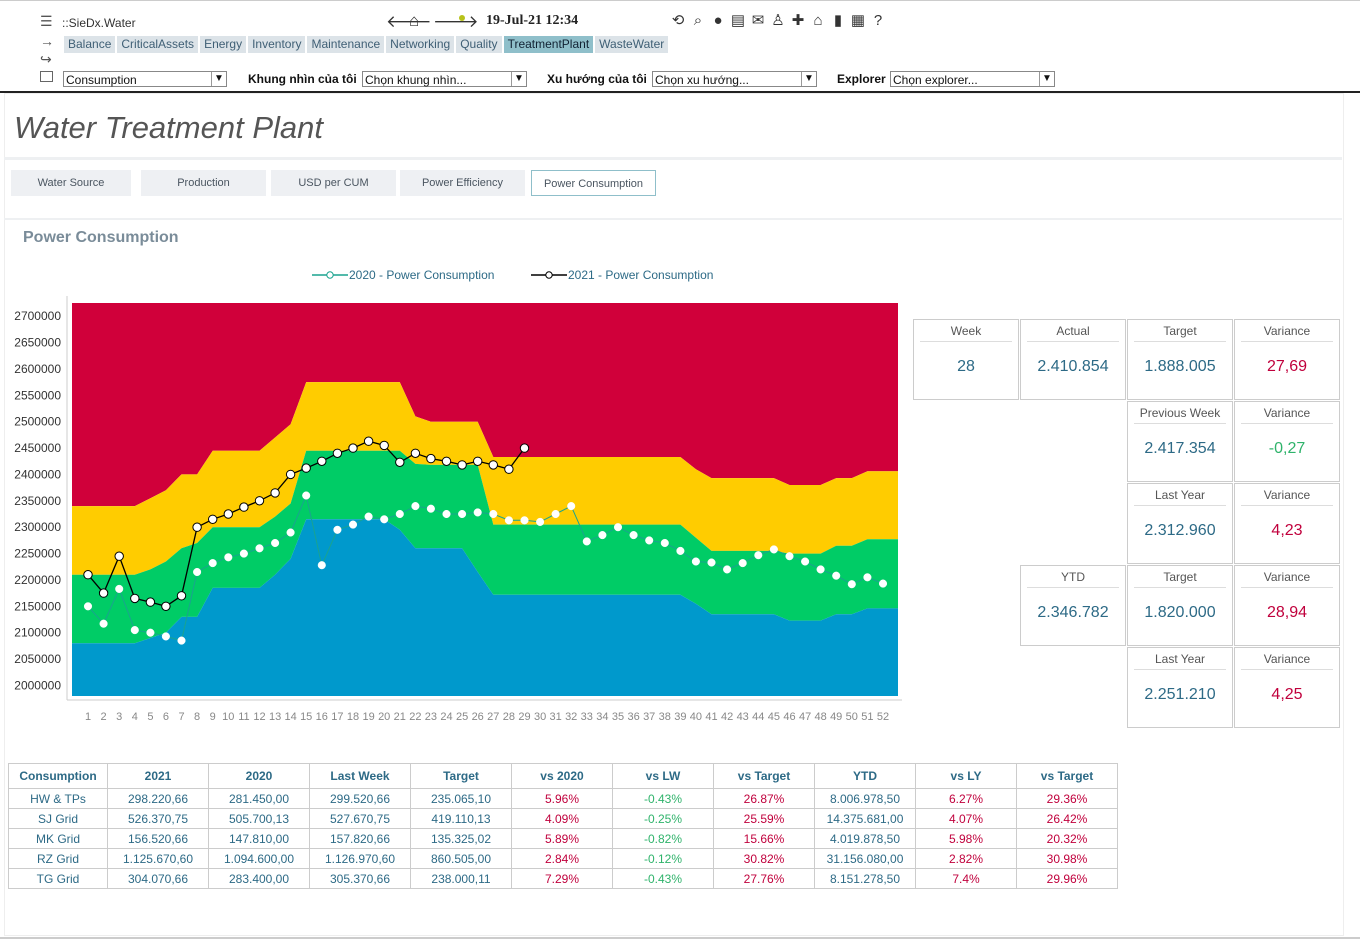 This screenshot has width=1360, height=944. What do you see at coordinates (1287, 612) in the screenshot?
I see `kpi-value: 28,94` at bounding box center [1287, 612].